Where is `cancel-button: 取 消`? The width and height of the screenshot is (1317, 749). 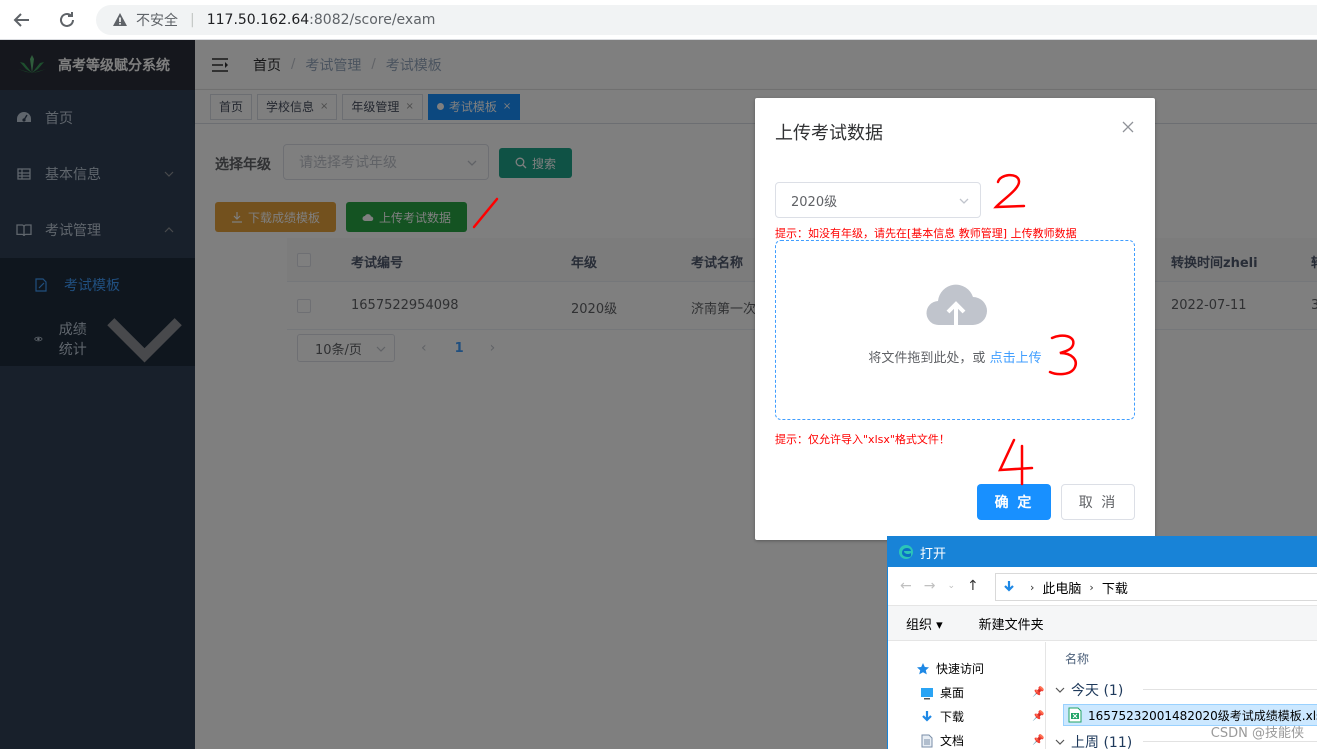 cancel-button: 取 消 is located at coordinates (1098, 502).